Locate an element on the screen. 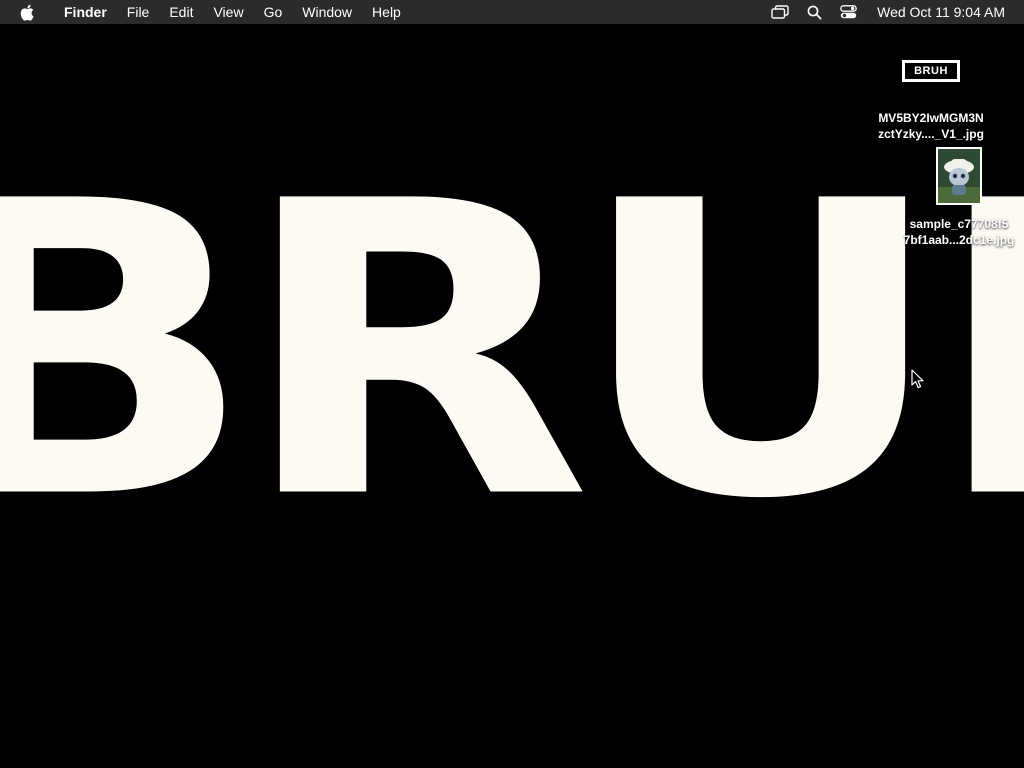  apple-logo-icon is located at coordinates (27, 12).